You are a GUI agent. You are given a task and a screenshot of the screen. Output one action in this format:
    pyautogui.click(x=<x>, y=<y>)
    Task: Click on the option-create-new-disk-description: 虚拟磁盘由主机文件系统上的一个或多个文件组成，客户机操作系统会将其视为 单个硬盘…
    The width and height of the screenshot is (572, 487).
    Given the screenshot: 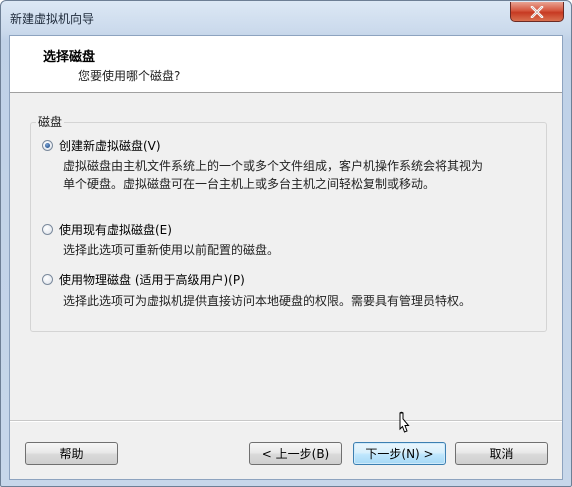 What is the action you would take?
    pyautogui.click(x=273, y=175)
    